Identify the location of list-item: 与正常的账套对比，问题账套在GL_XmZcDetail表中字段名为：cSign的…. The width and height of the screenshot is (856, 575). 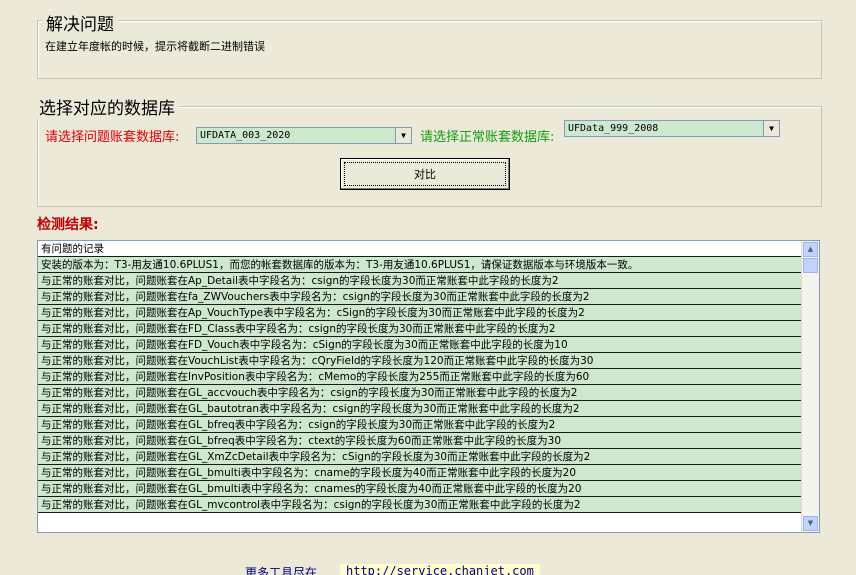
(420, 457).